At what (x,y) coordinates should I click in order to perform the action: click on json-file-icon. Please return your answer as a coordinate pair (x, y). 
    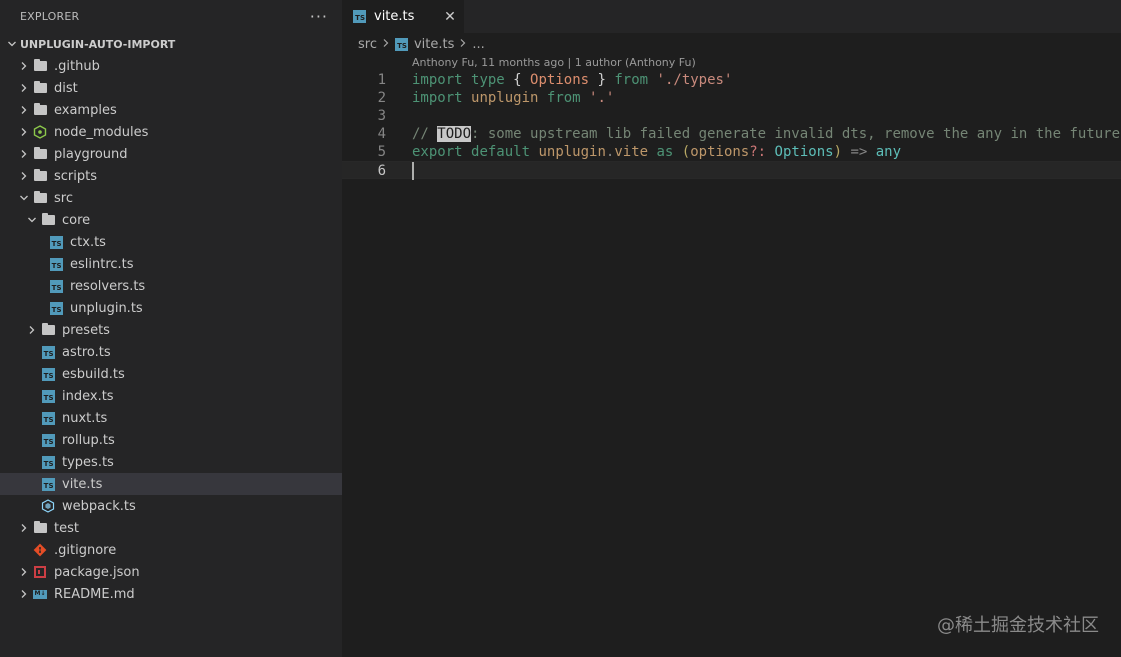
    Looking at the image, I should click on (40, 572).